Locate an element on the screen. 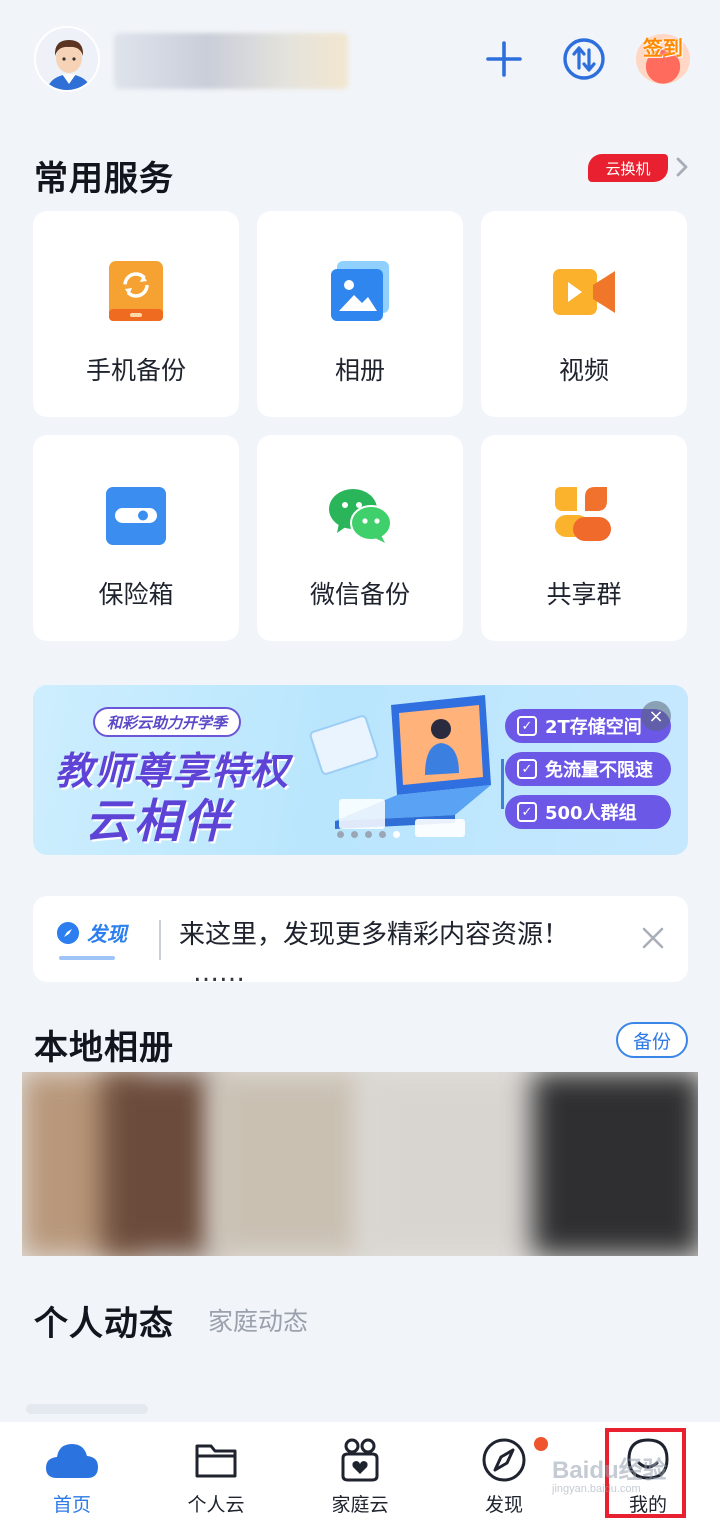 This screenshot has width=720, height=1521. family-icon is located at coordinates (360, 1460).